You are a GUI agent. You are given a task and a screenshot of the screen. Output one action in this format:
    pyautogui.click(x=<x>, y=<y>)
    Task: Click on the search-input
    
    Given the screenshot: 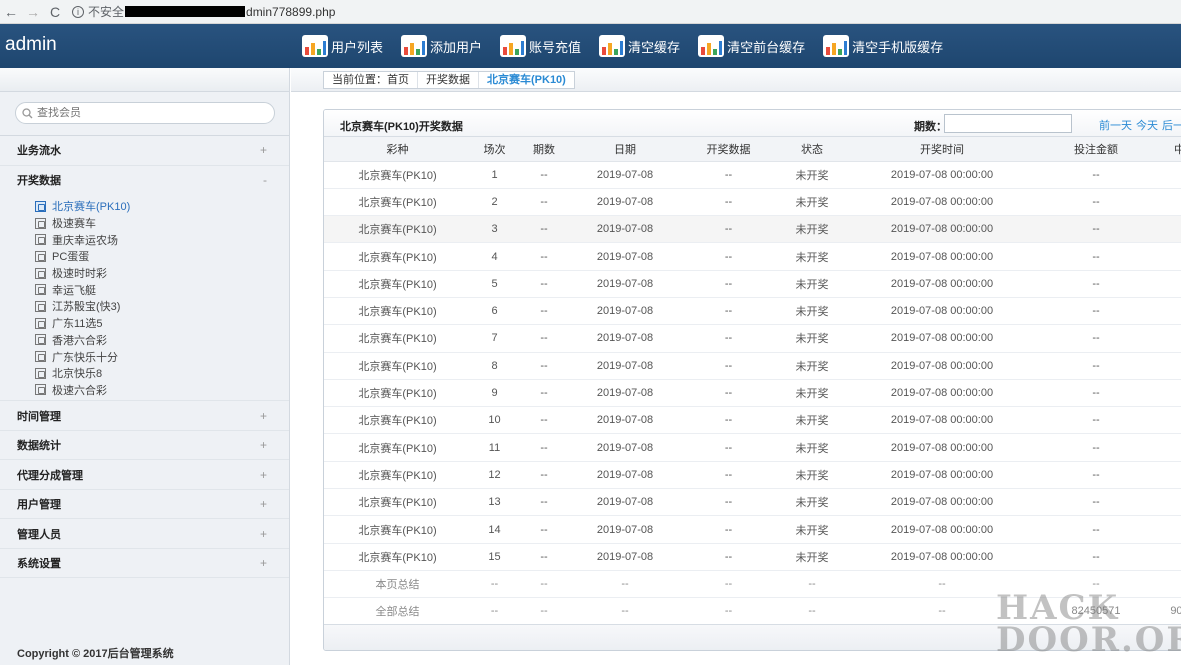 What is the action you would take?
    pyautogui.click(x=147, y=113)
    